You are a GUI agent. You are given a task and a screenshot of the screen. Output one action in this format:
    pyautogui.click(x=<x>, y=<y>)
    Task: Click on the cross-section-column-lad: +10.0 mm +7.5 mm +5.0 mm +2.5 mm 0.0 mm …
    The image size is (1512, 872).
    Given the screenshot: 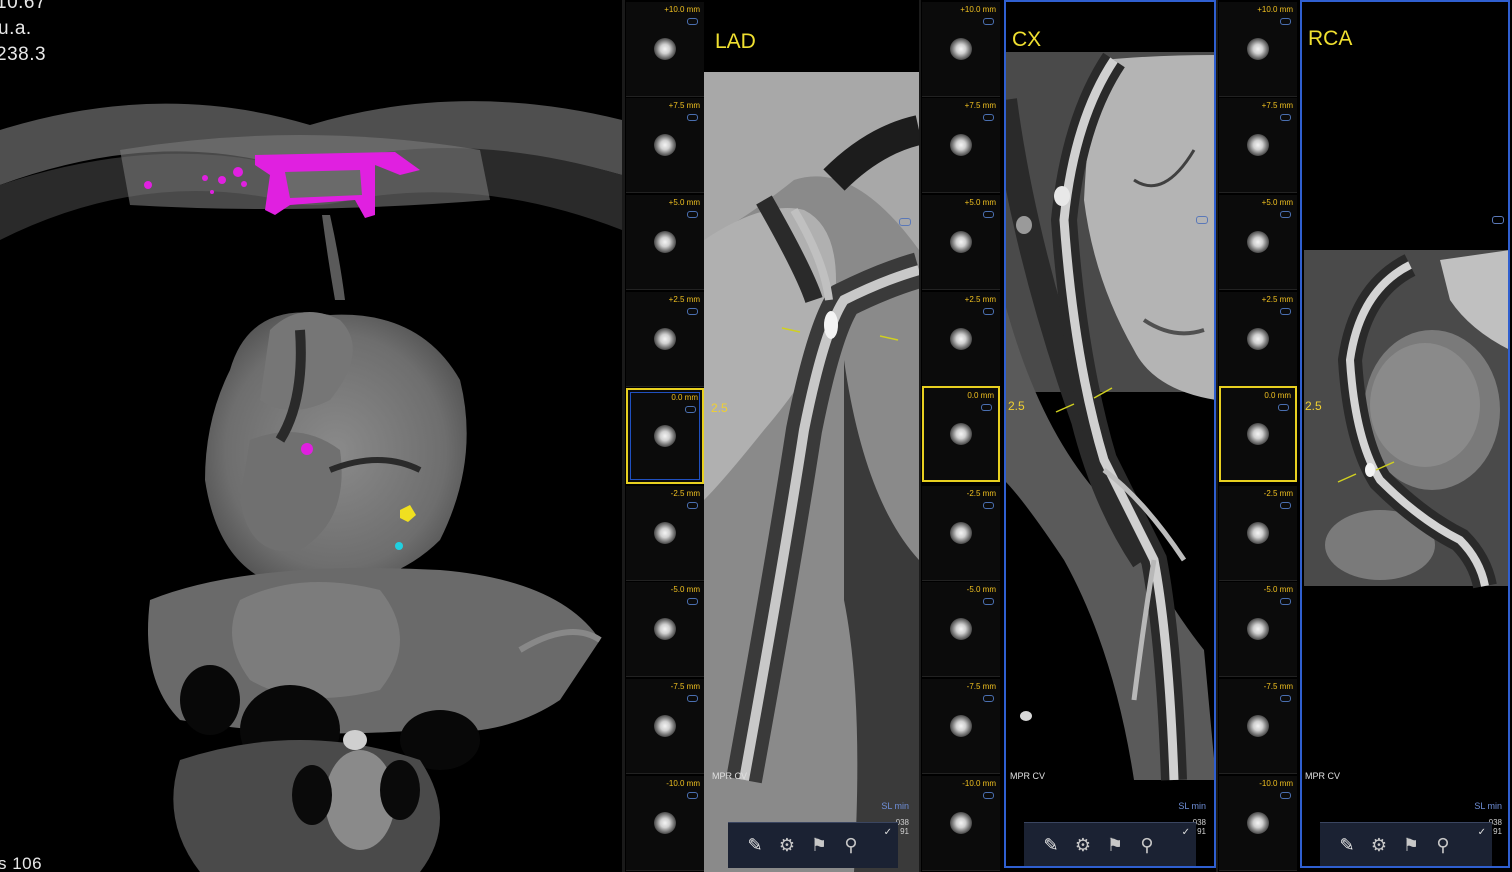 What is the action you would take?
    pyautogui.click(x=665, y=436)
    